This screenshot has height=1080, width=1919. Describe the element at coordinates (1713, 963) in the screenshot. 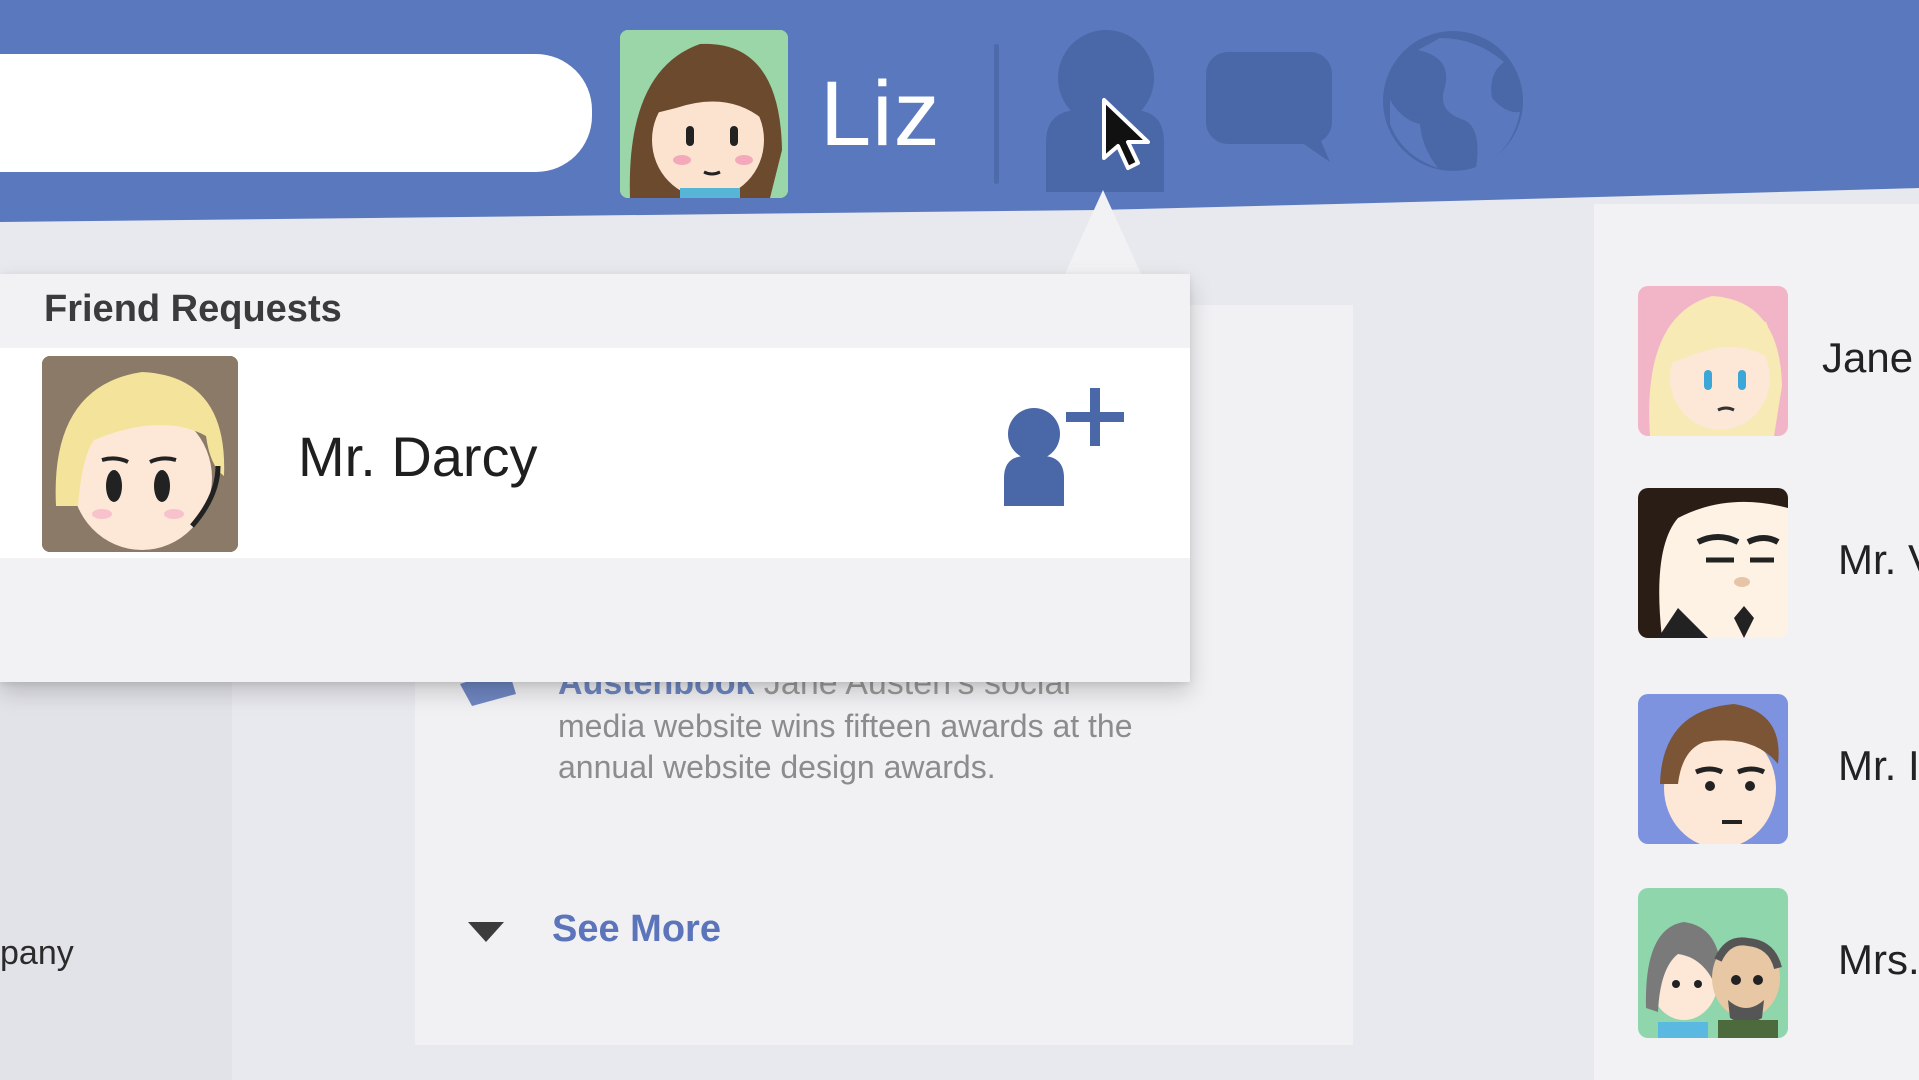

I see `contact-avatar-mrs` at that location.